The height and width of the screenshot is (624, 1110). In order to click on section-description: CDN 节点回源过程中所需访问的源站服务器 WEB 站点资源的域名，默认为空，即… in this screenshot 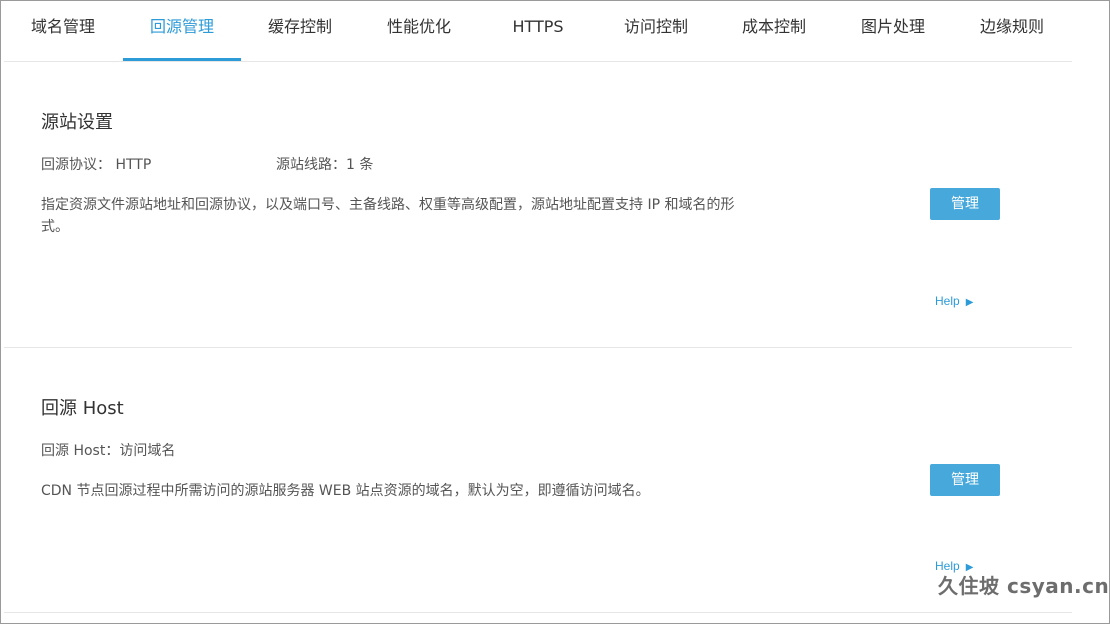, I will do `click(345, 491)`.